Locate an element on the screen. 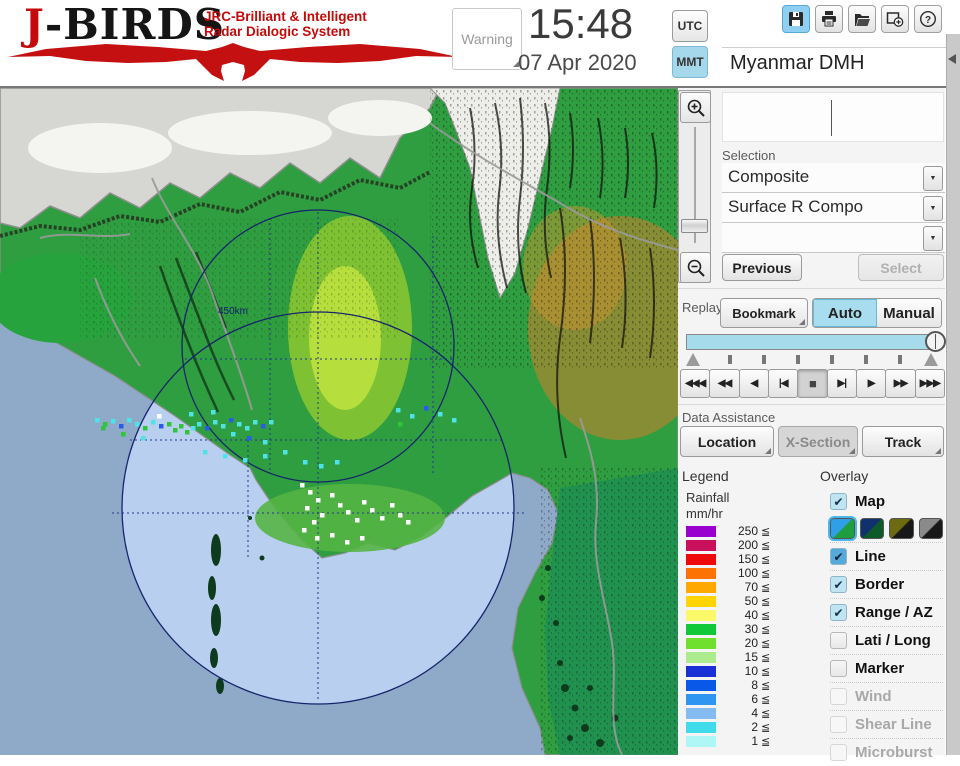  legend-item: 40 ≦ is located at coordinates (746, 615).